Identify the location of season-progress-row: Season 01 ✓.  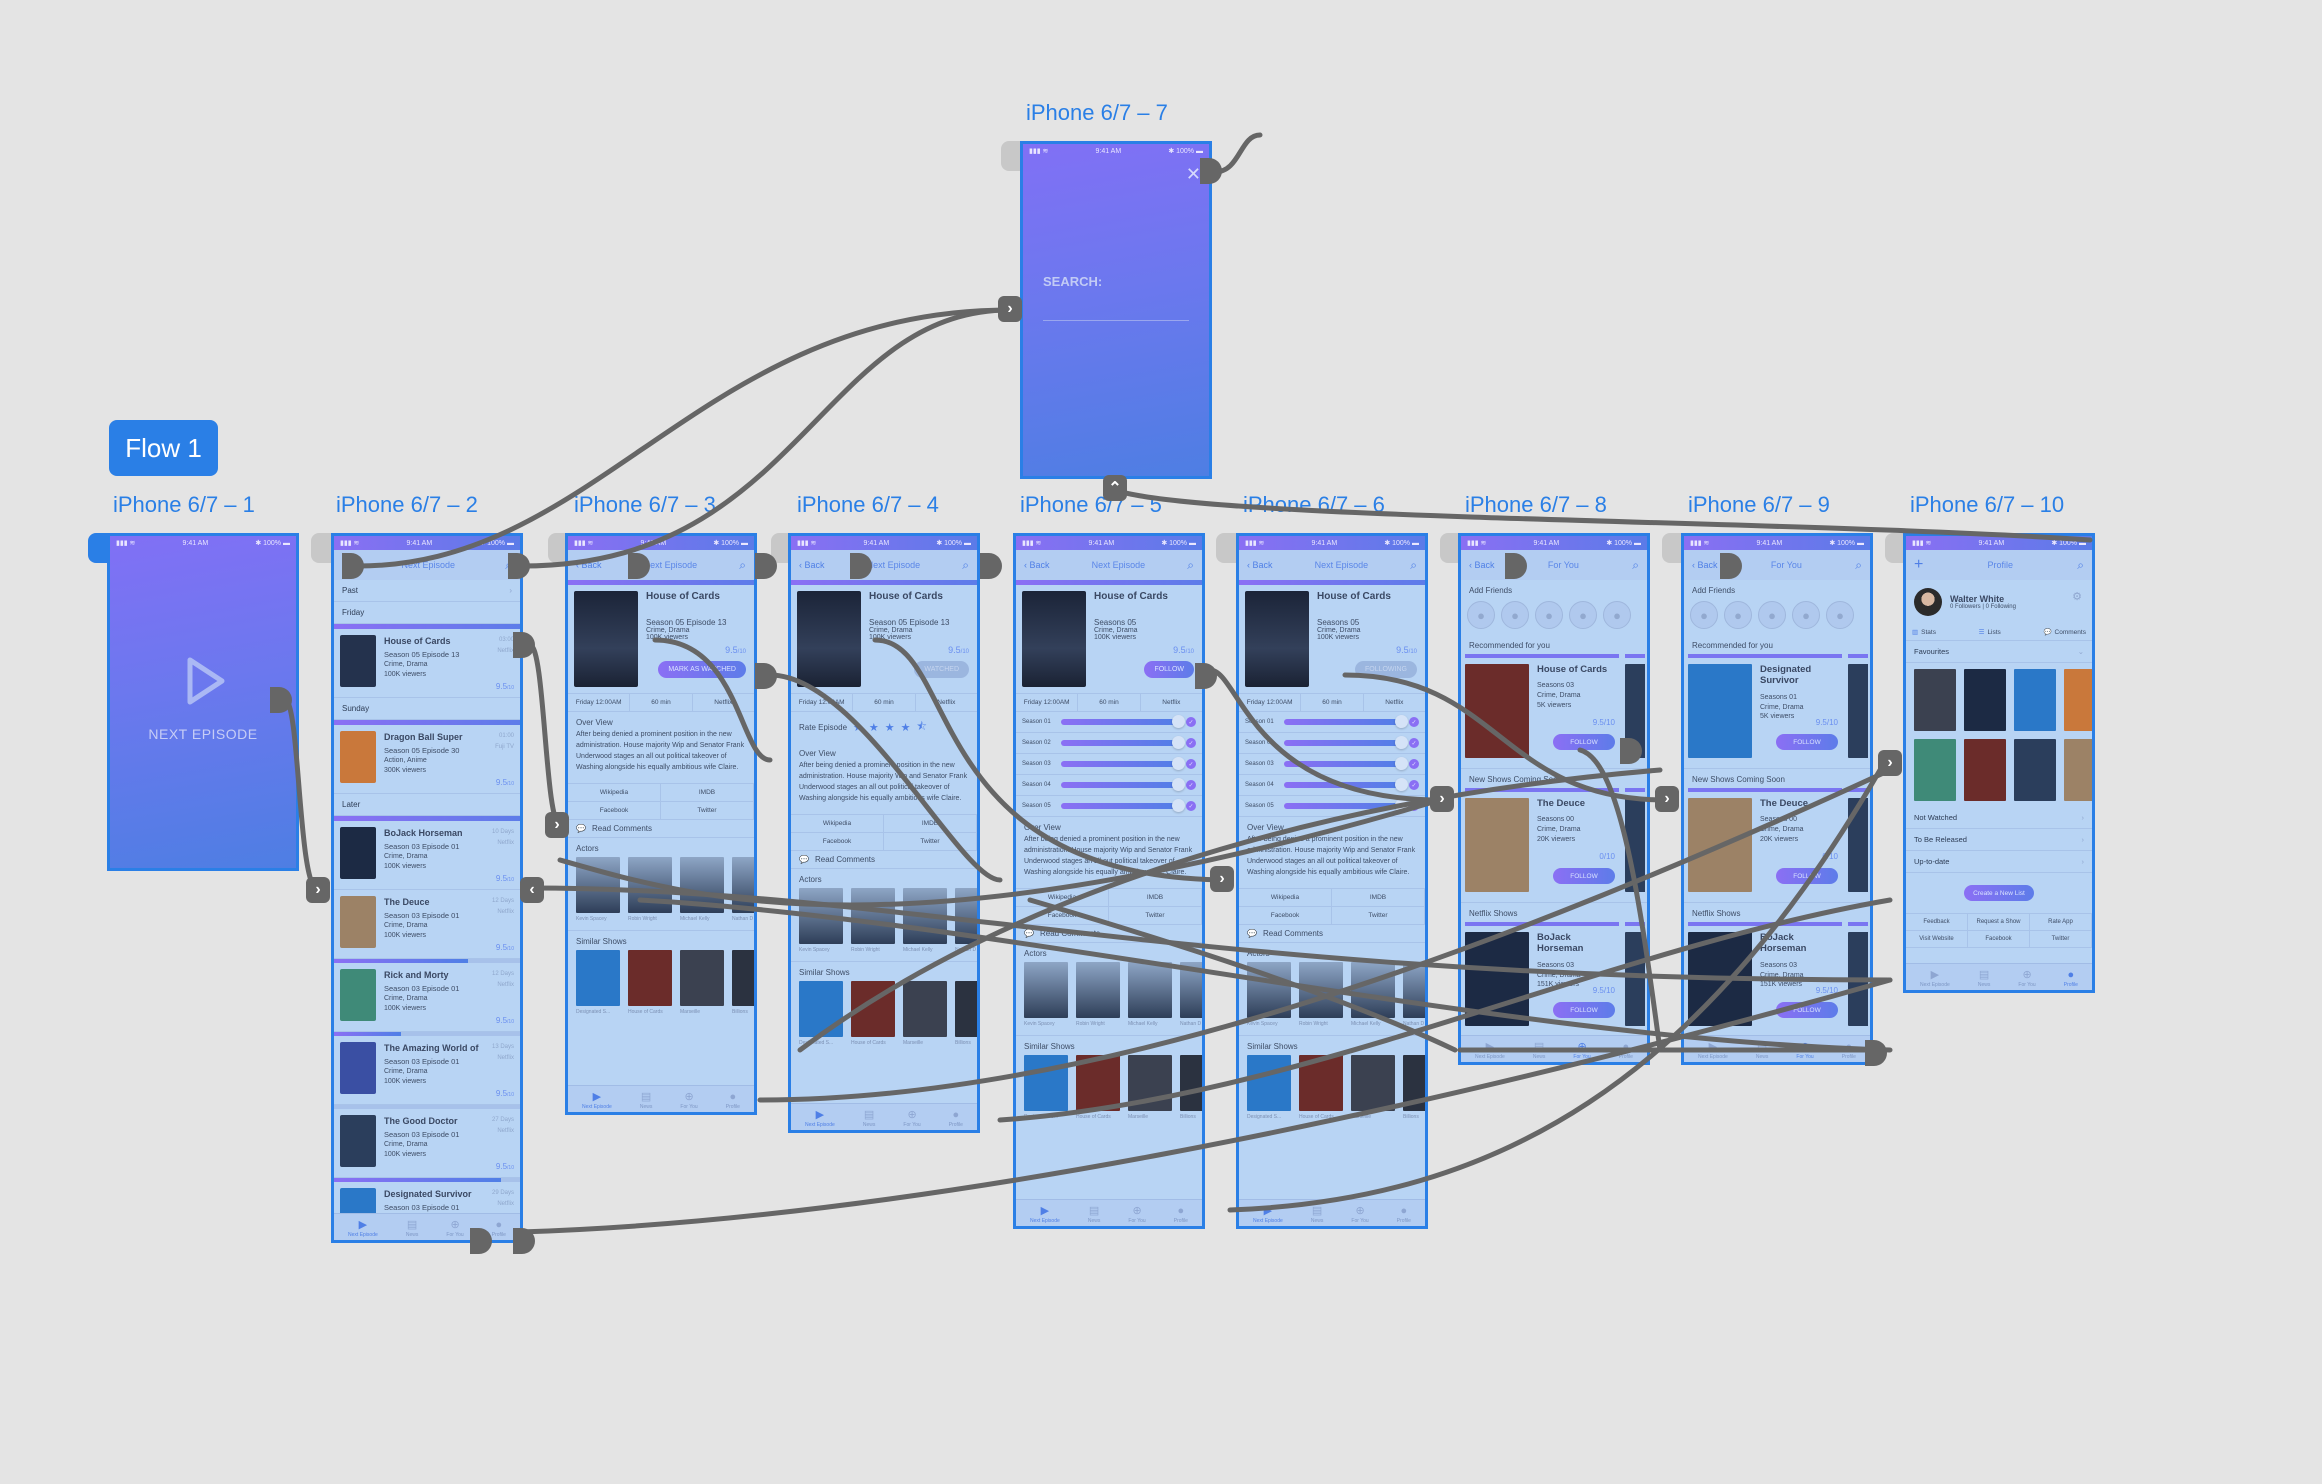
(1109, 722).